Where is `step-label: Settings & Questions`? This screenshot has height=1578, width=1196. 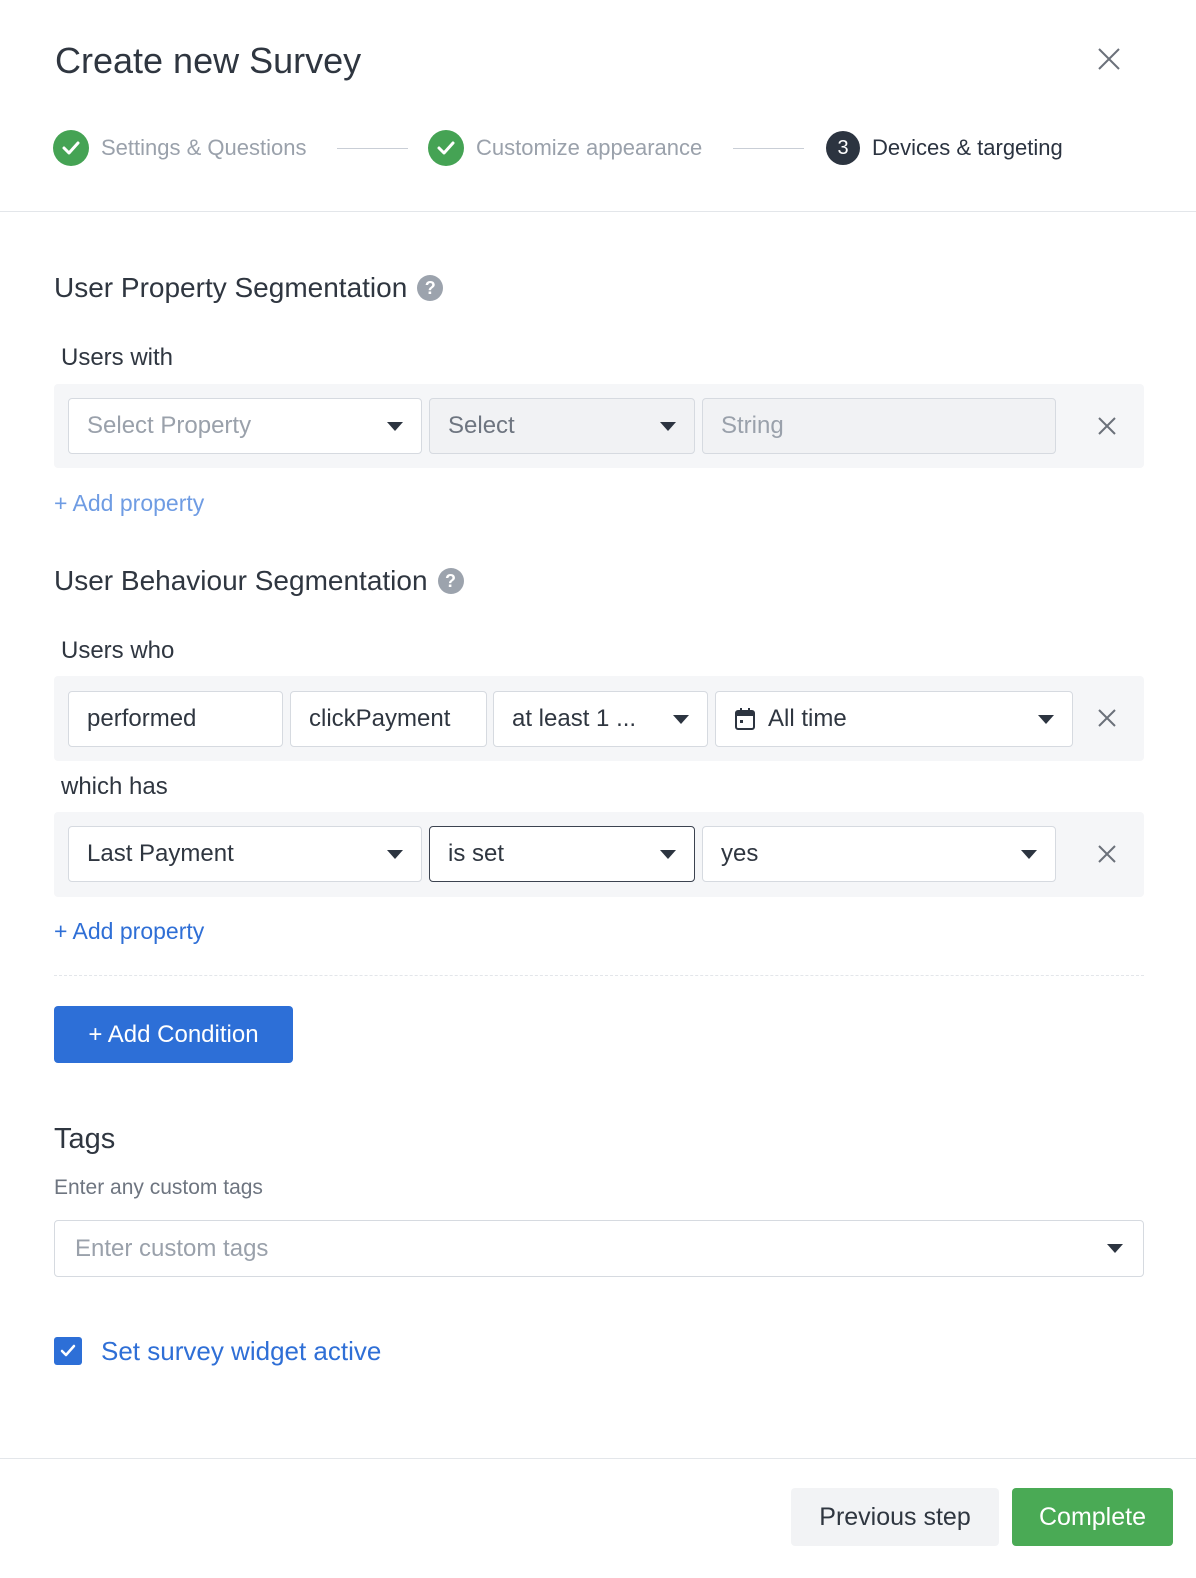 step-label: Settings & Questions is located at coordinates (204, 147).